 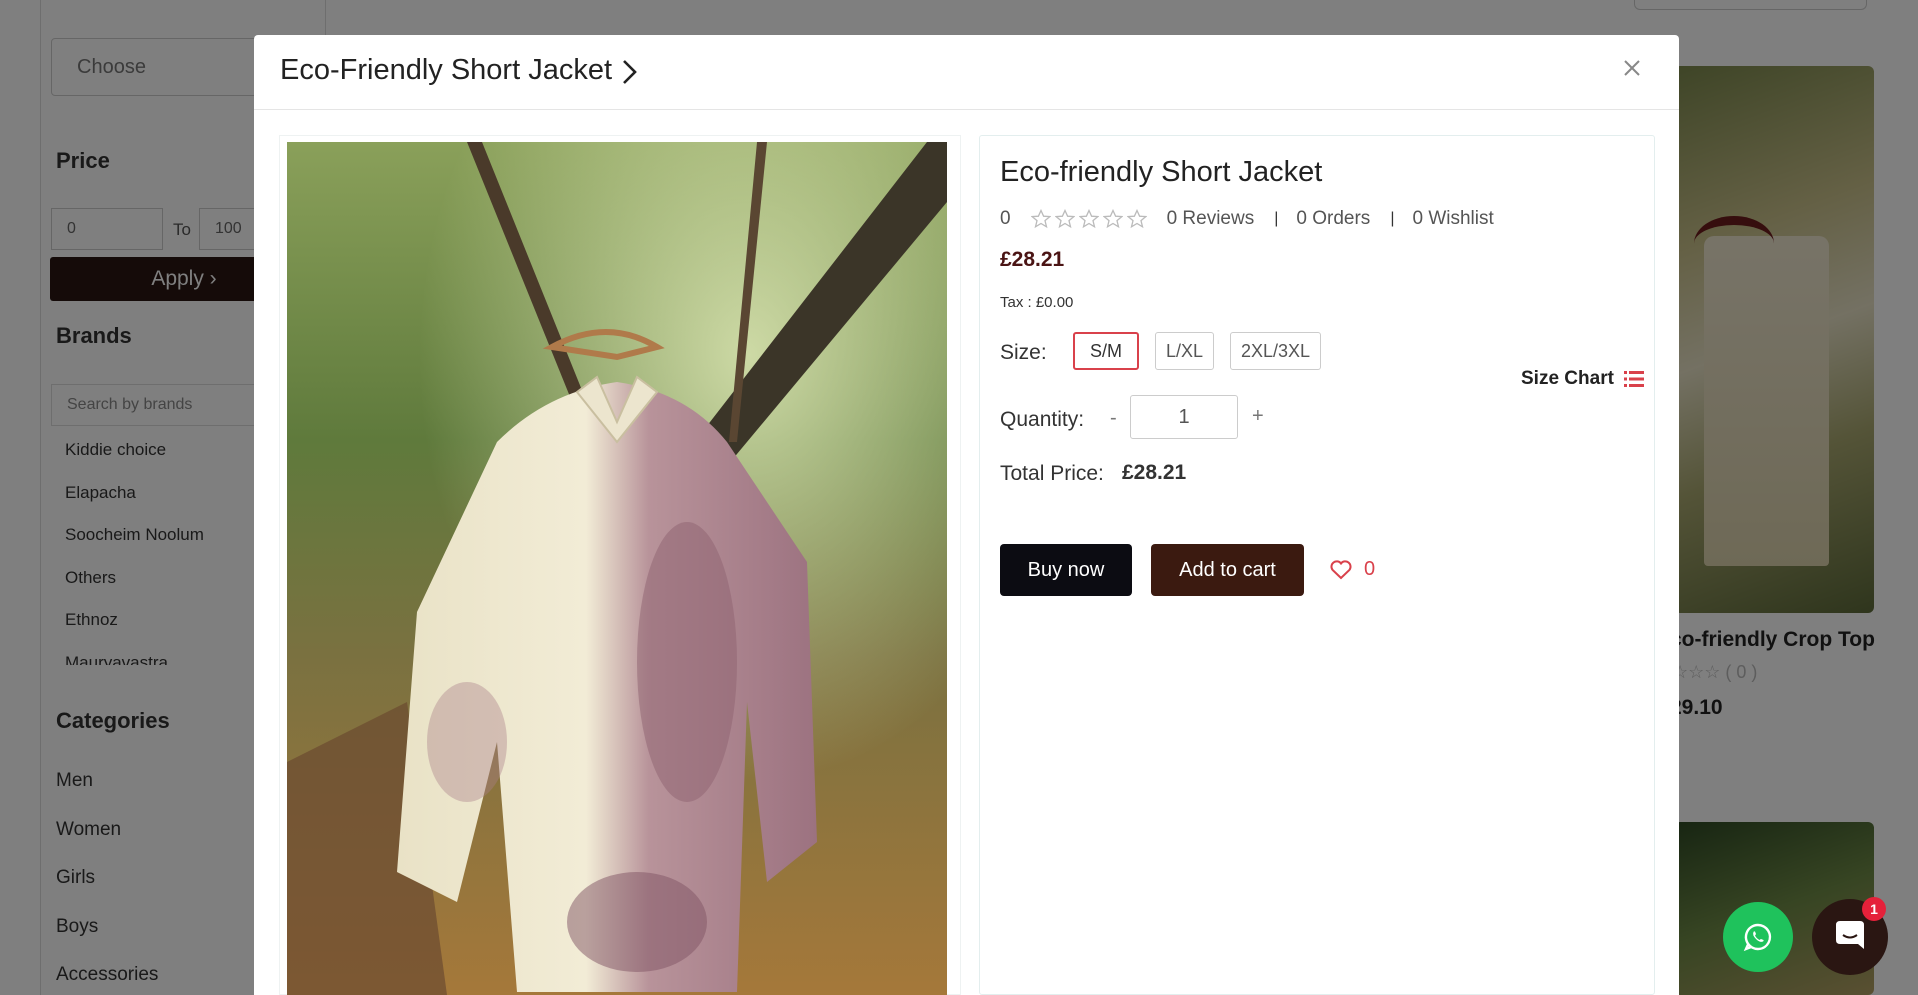 I want to click on wishlist-count-text: 0 Wishlist, so click(x=1453, y=218).